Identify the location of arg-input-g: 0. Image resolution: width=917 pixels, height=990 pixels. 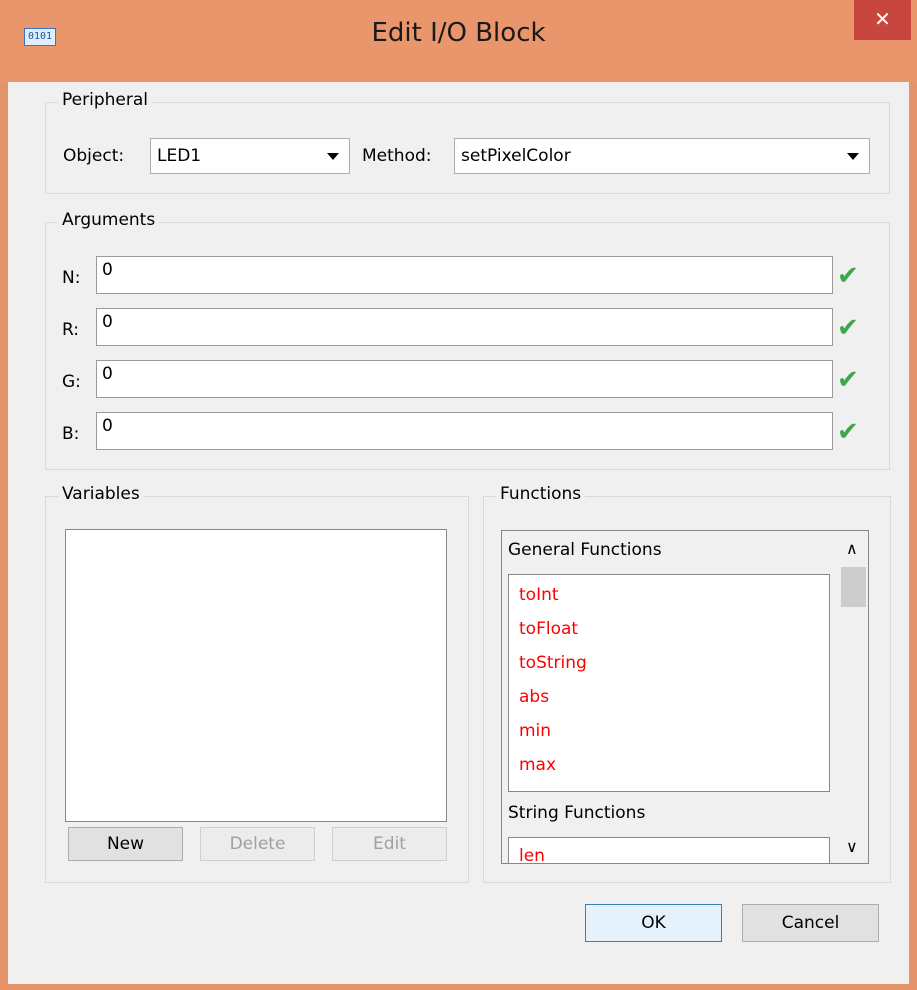
(464, 379).